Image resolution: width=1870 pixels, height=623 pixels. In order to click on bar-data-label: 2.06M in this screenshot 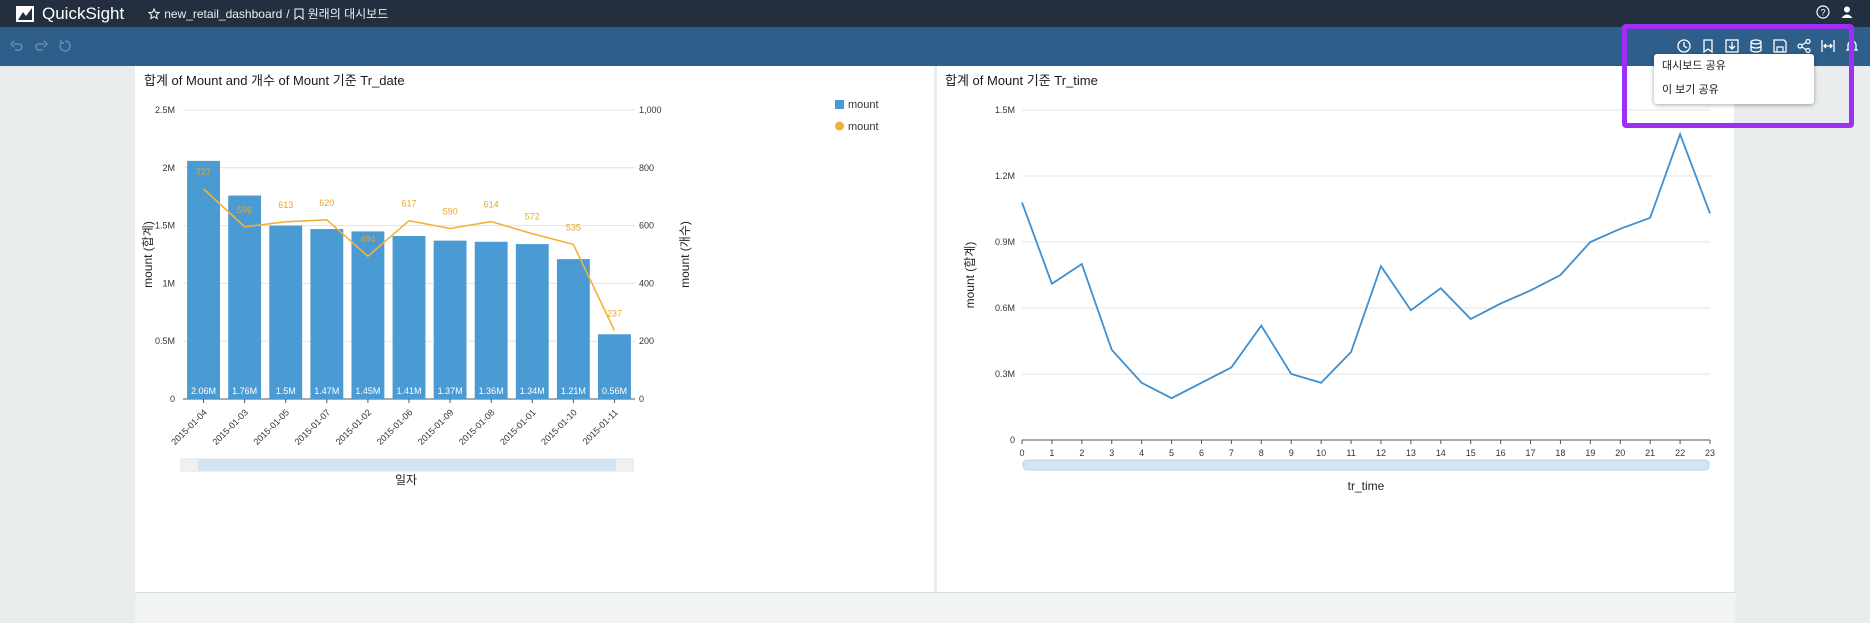, I will do `click(203, 391)`.